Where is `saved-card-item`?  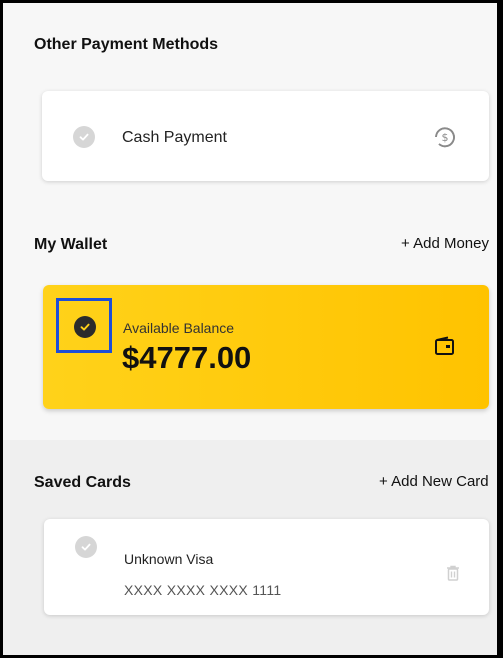 saved-card-item is located at coordinates (266, 567).